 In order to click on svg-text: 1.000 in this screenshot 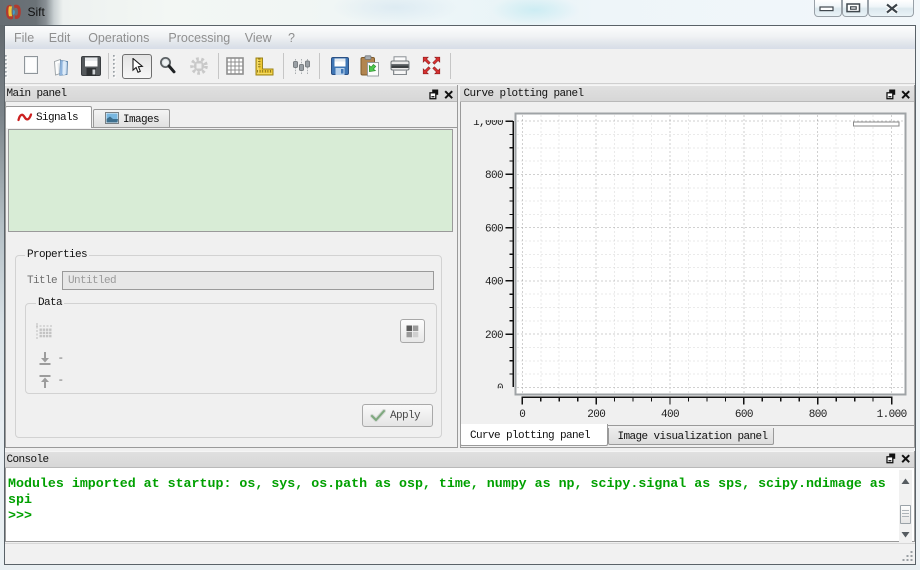, I will do `click(892, 415)`.